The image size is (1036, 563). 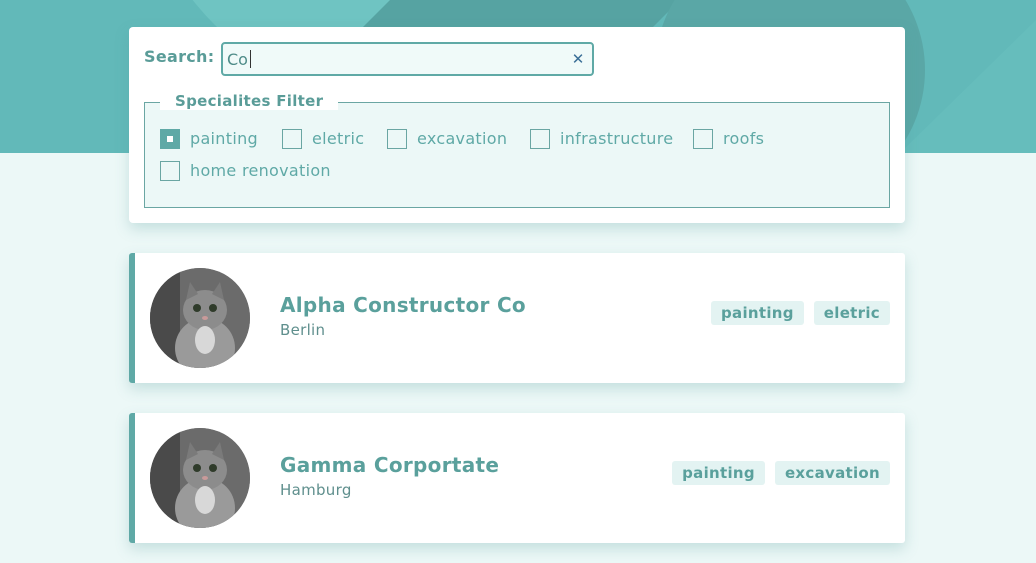 I want to click on checkbox-checked, so click(x=170, y=139).